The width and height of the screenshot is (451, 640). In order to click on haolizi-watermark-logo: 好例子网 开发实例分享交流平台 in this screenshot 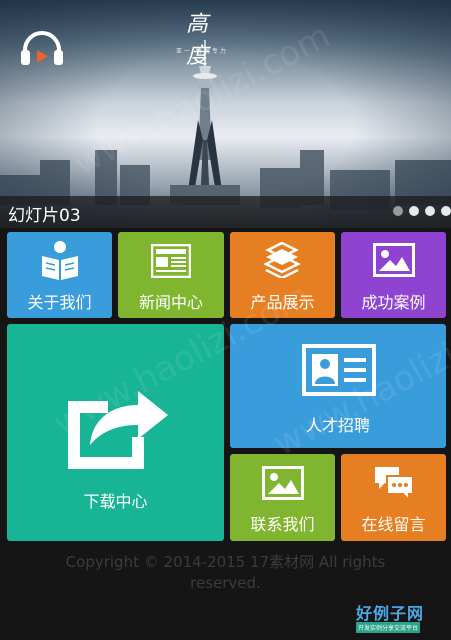, I will do `click(392, 617)`.